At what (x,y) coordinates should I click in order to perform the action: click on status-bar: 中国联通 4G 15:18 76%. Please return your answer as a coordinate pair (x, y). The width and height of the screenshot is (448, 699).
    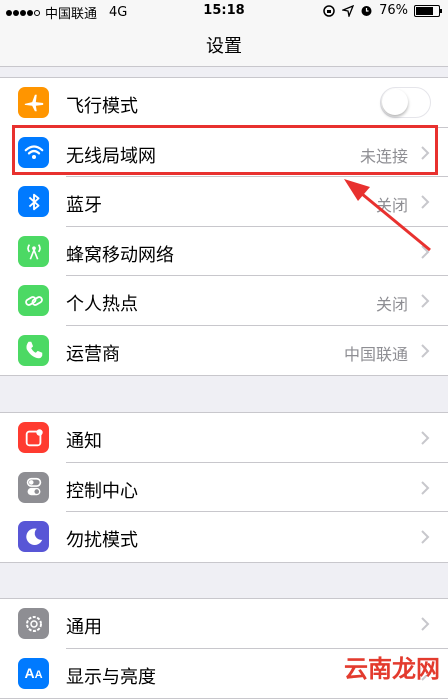
    Looking at the image, I should click on (224, 11).